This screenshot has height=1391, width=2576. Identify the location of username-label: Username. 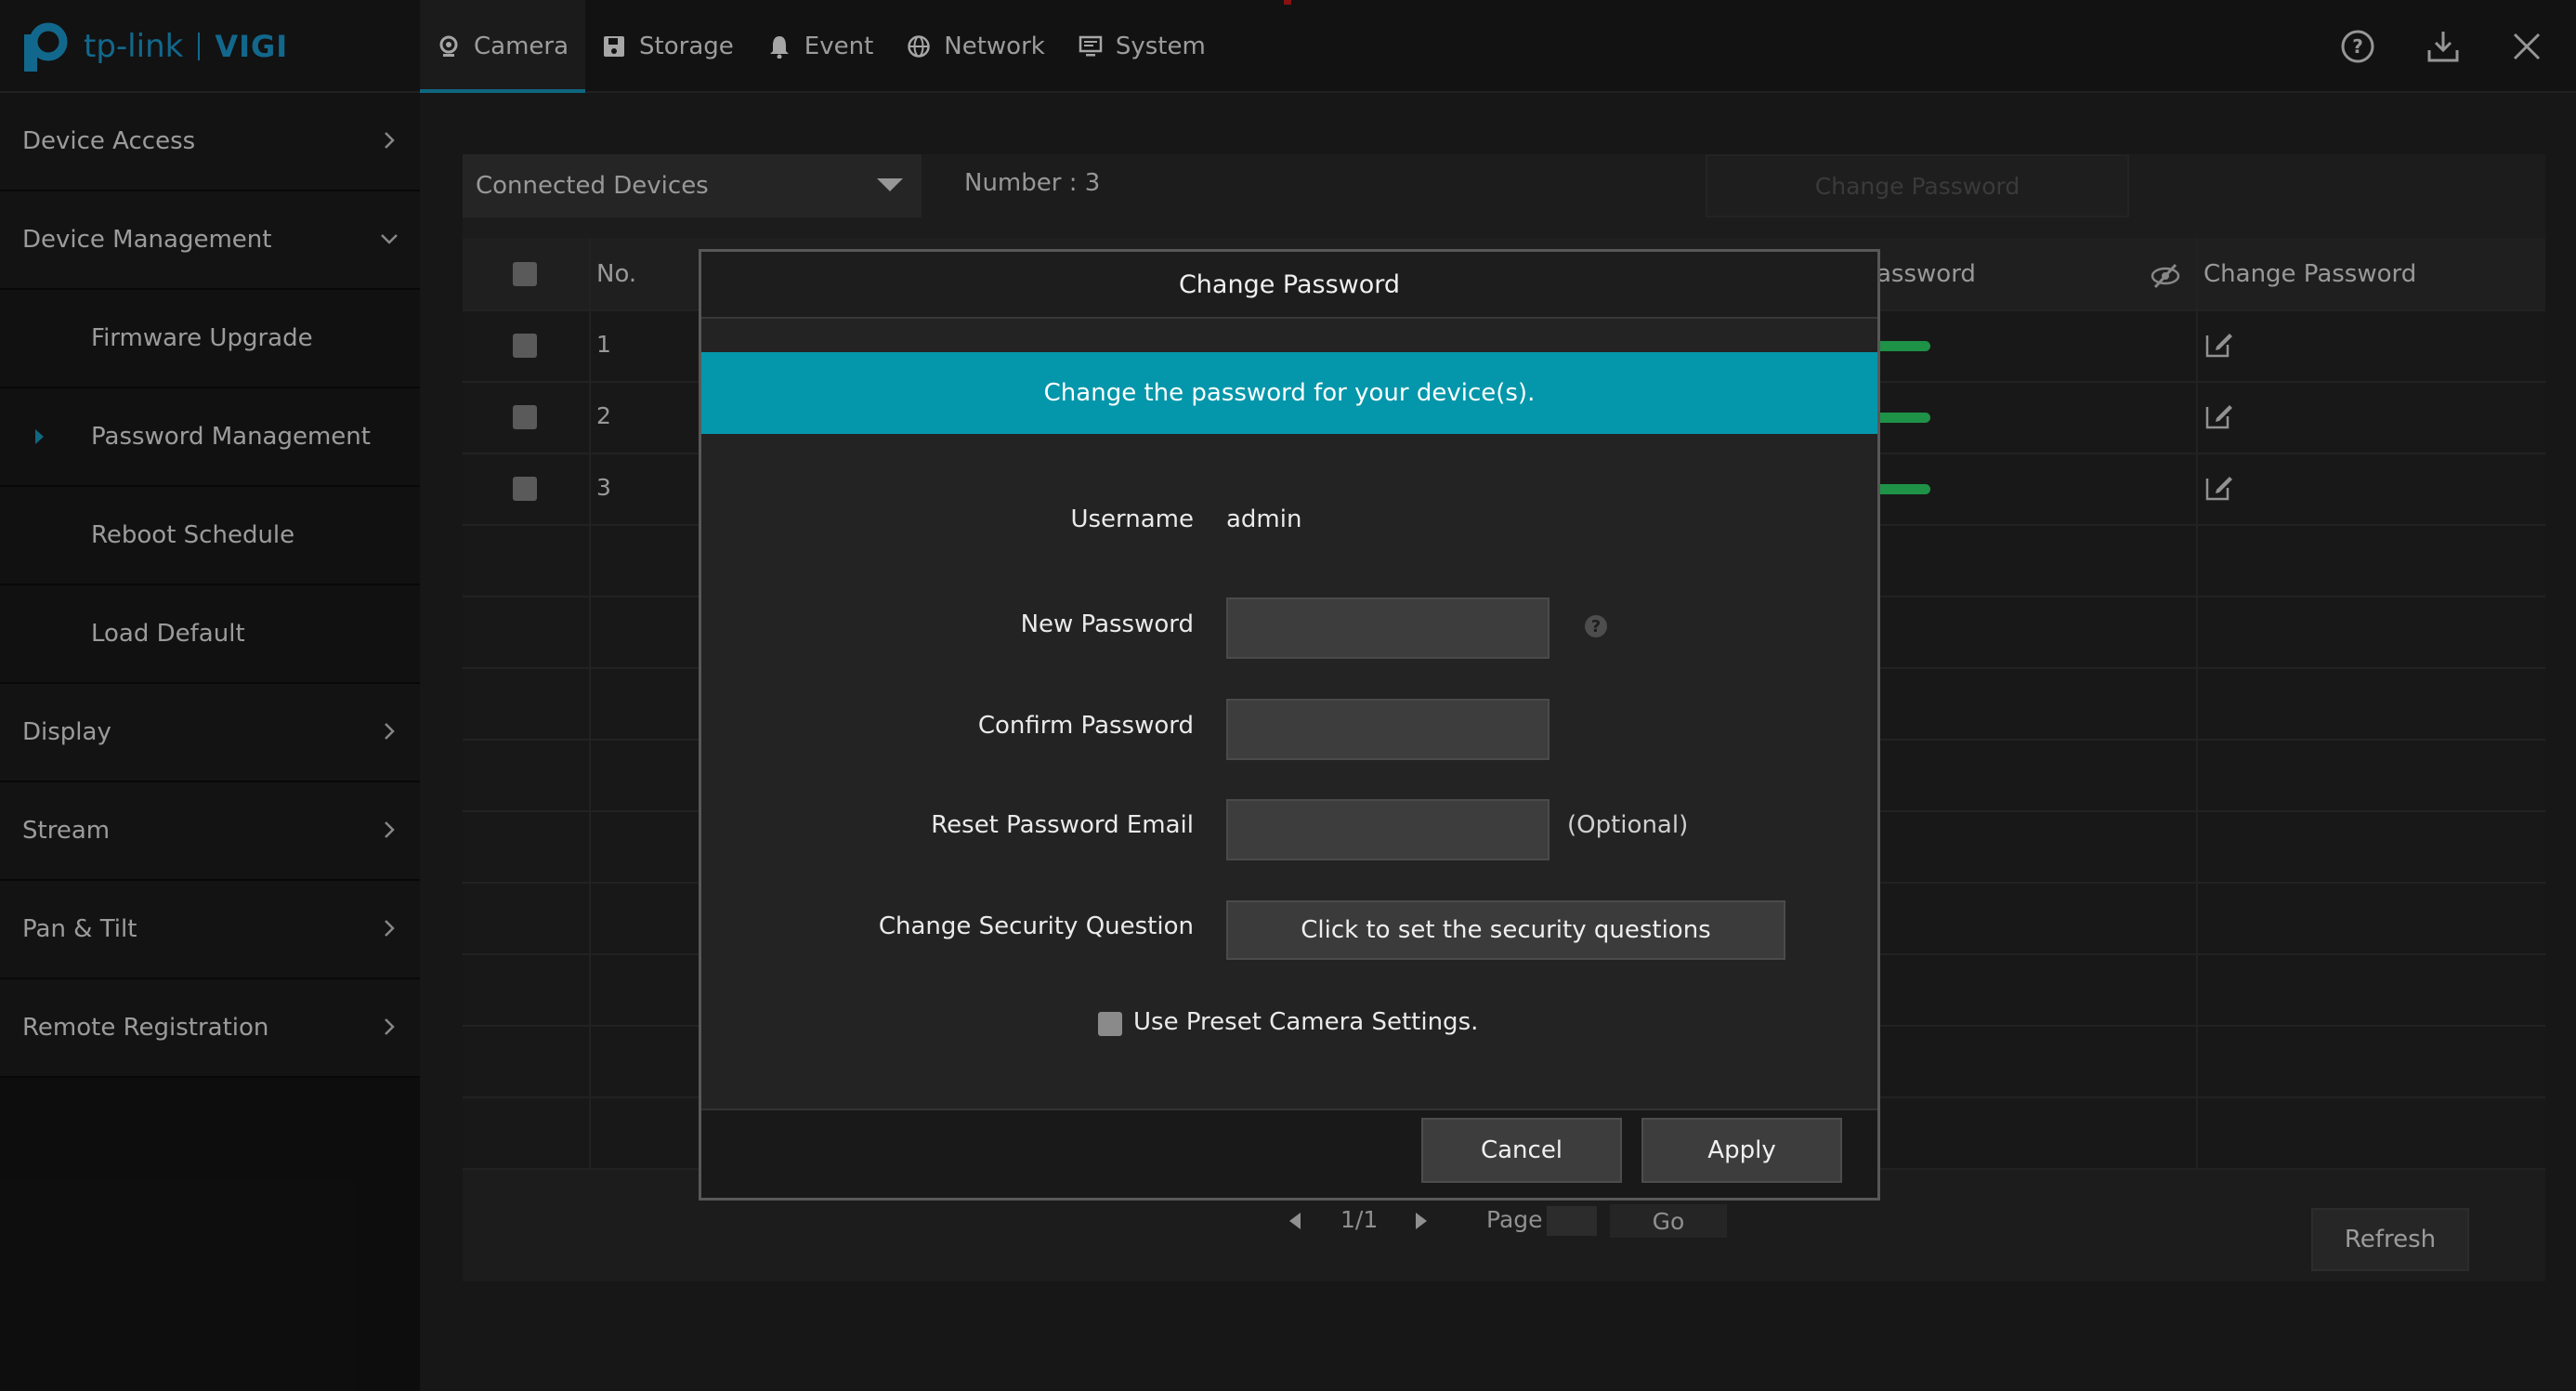
(1132, 519).